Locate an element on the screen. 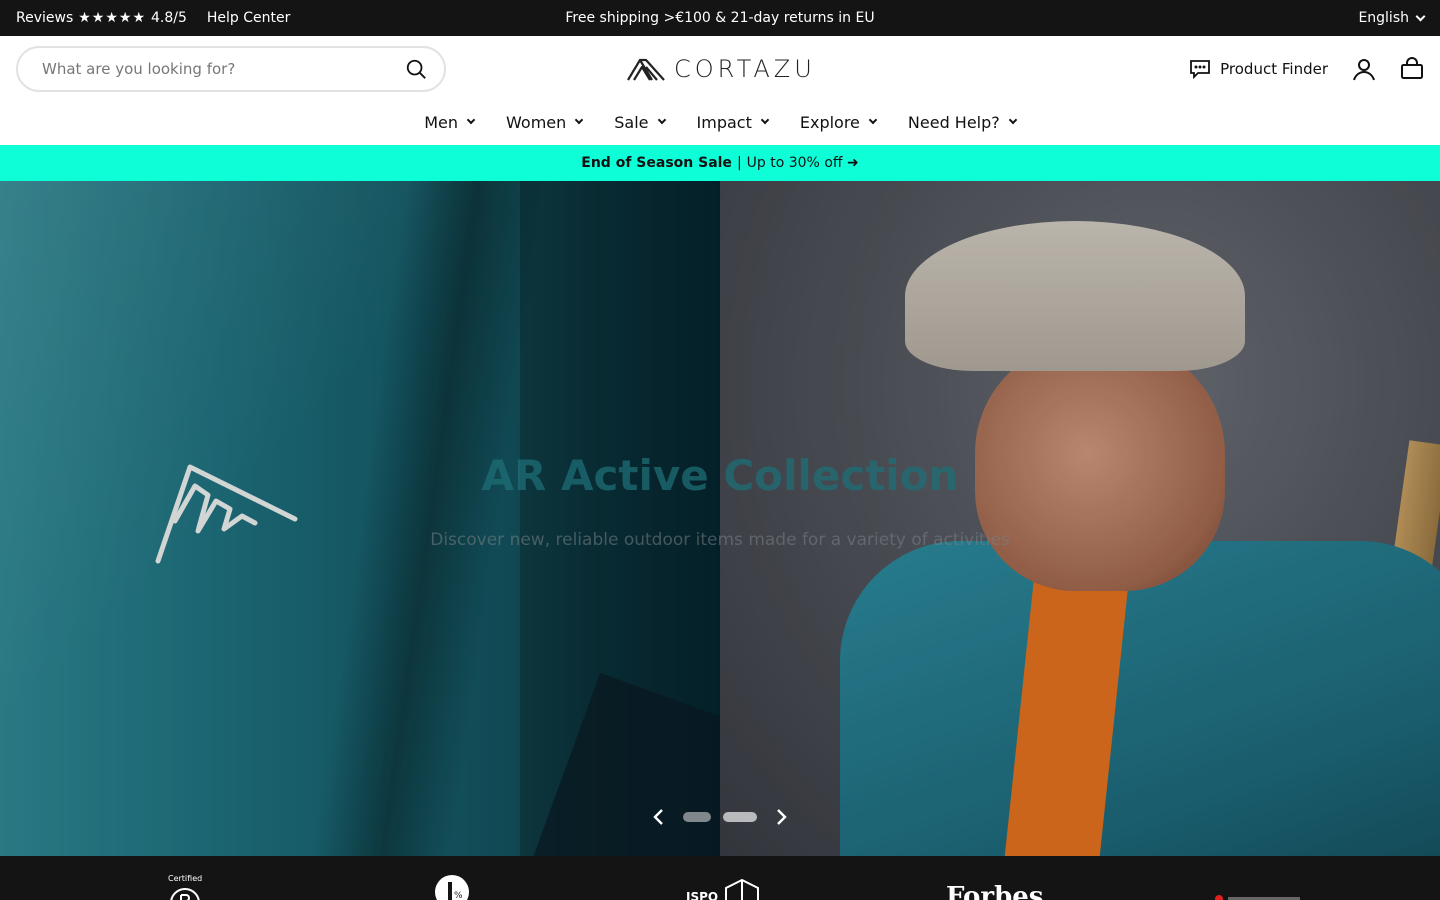 Image resolution: width=1440 pixels, height=900 pixels. ispo-logo: ISPO is located at coordinates (723, 889).